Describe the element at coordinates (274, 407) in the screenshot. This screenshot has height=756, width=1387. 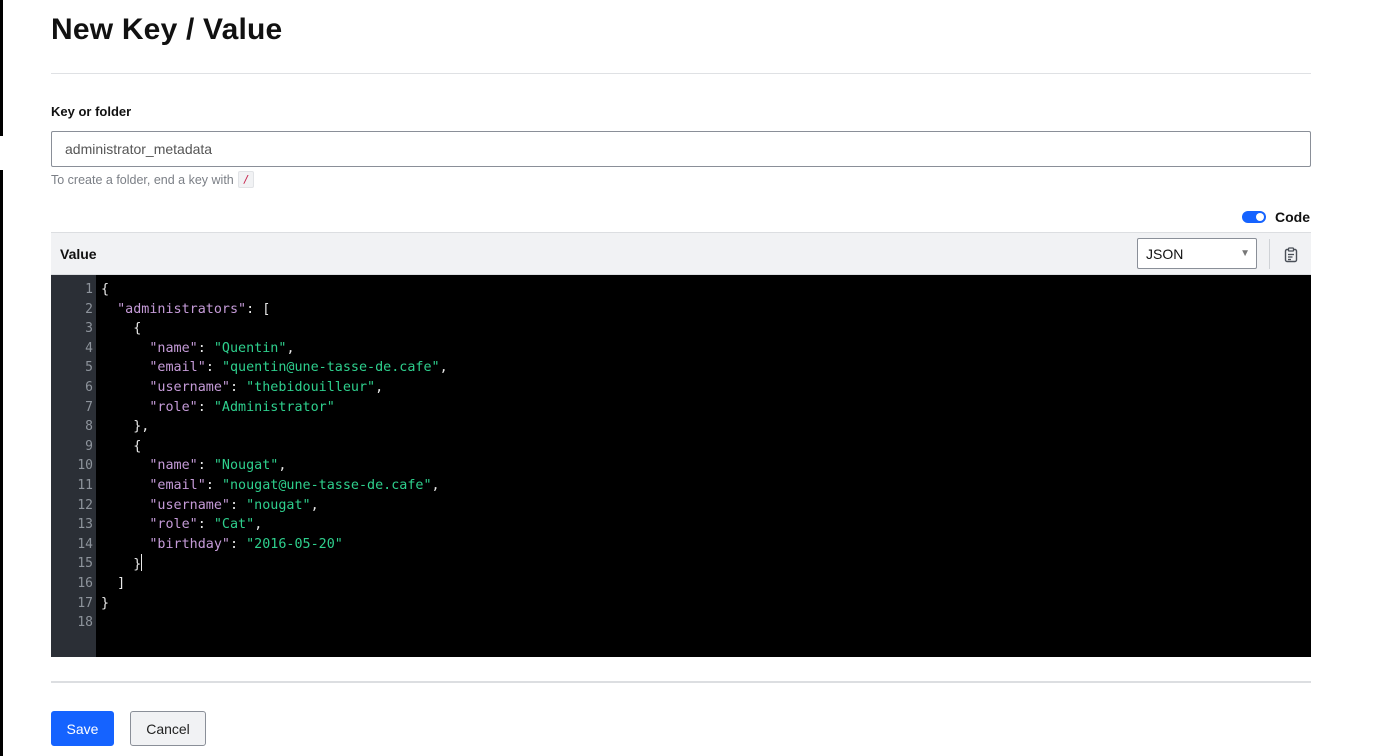
I see `json-string: "Administrator"` at that location.